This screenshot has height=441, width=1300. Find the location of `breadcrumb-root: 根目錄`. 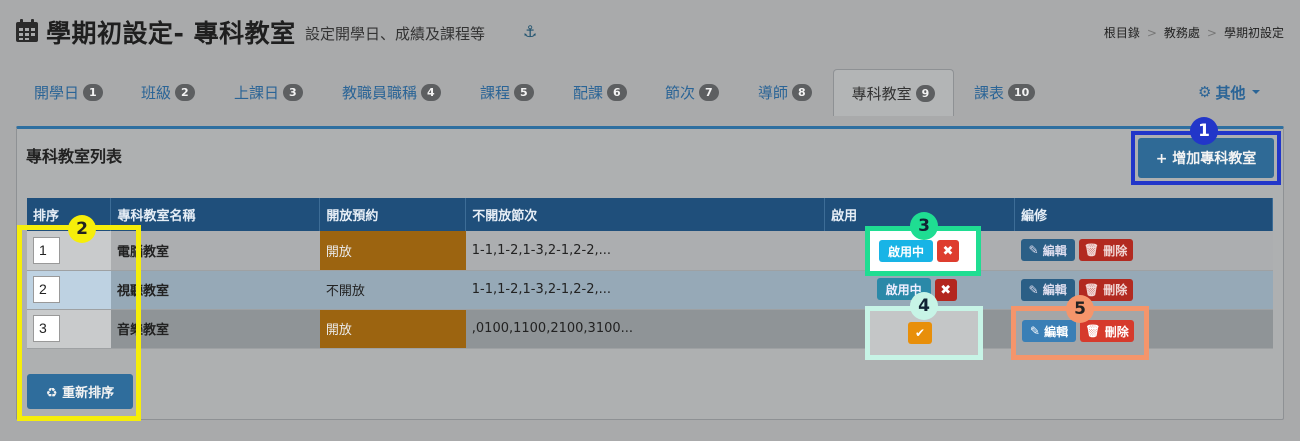

breadcrumb-root: 根目錄 is located at coordinates (1122, 33).